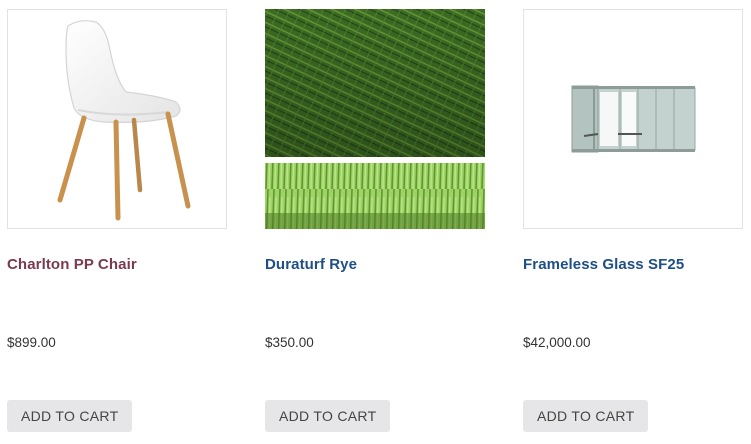  I want to click on glass-door-image, so click(633, 119).